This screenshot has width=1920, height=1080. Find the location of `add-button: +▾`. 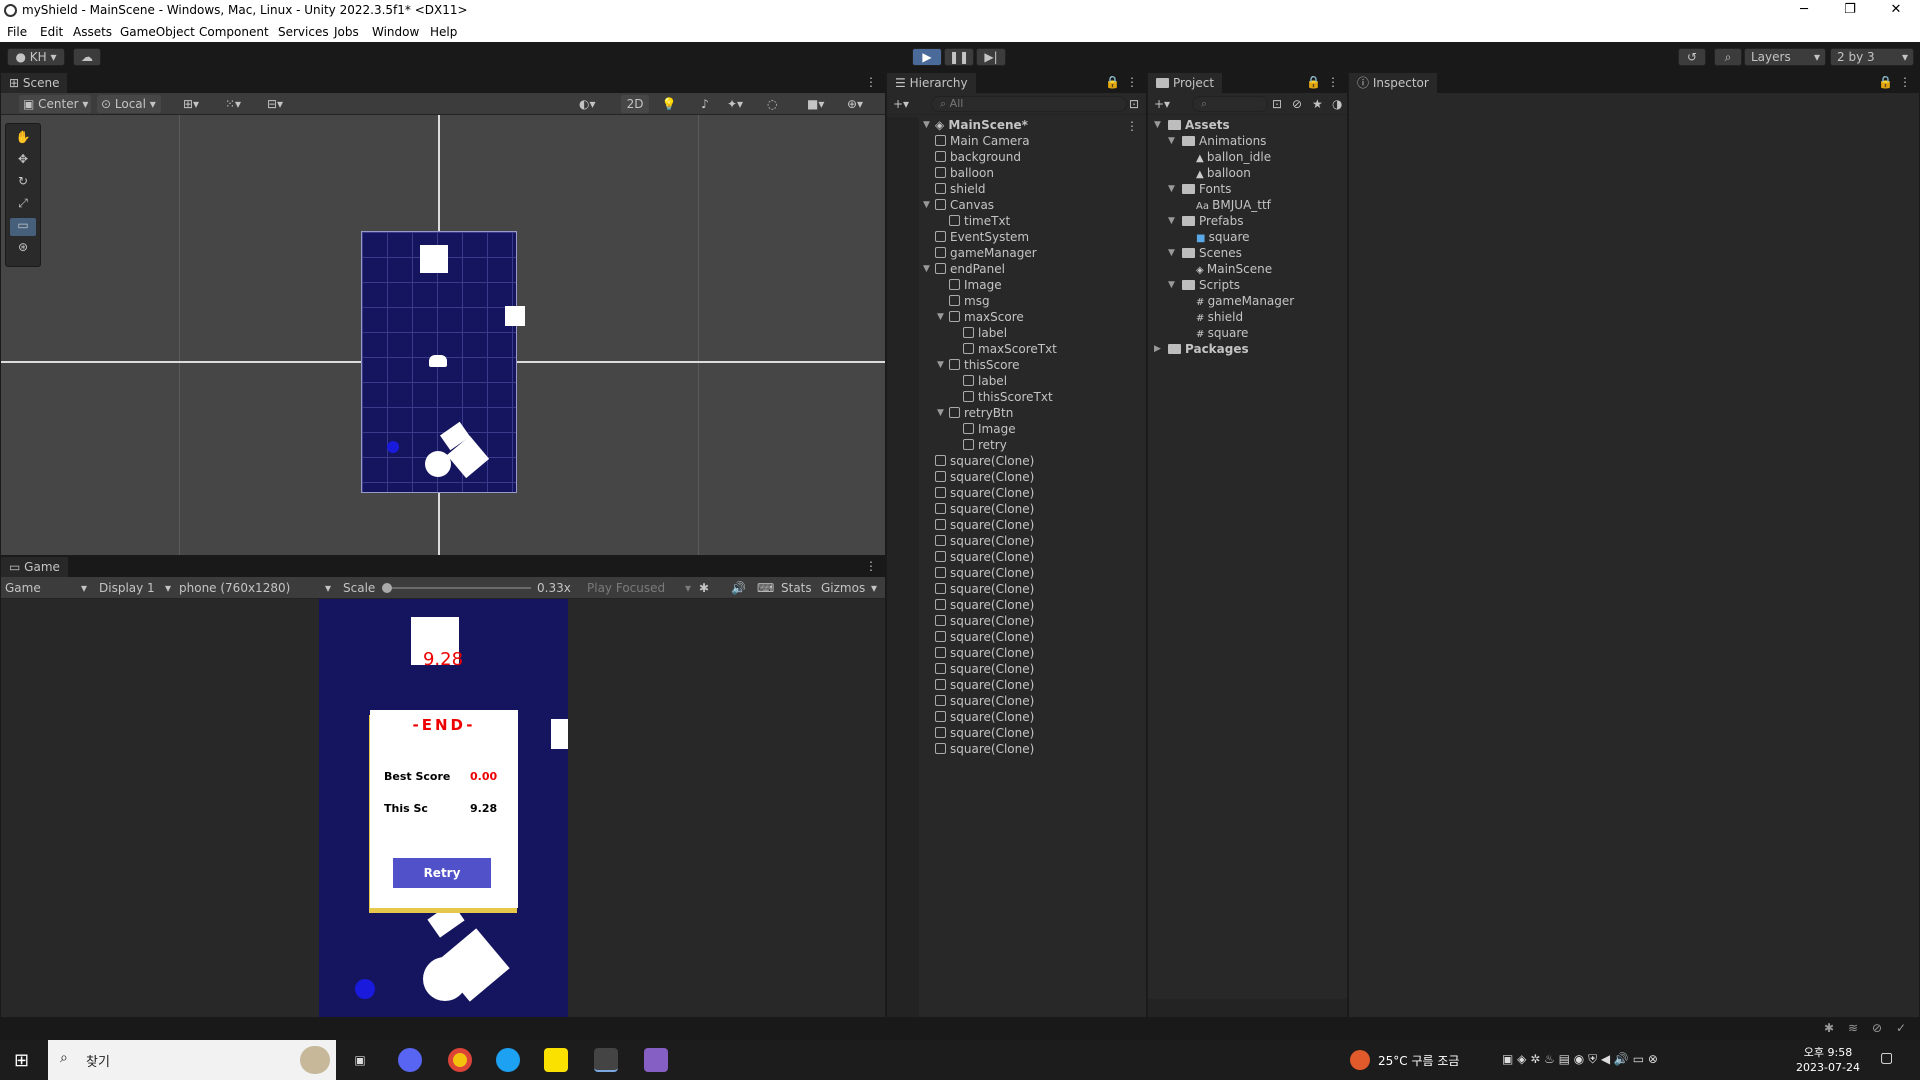

add-button: +▾ is located at coordinates (901, 104).